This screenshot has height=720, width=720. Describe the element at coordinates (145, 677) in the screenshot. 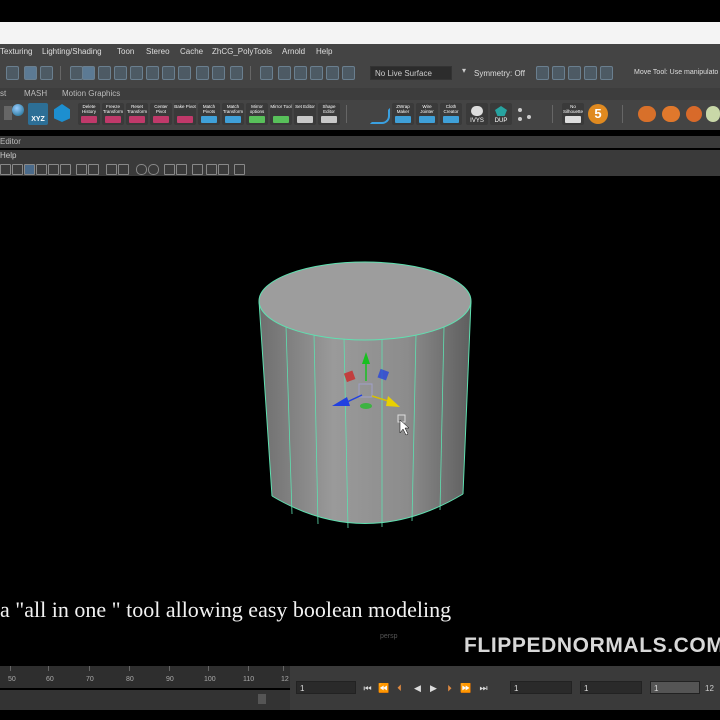

I see `time-slider: 50 60 70 80 90 100 110 12` at that location.